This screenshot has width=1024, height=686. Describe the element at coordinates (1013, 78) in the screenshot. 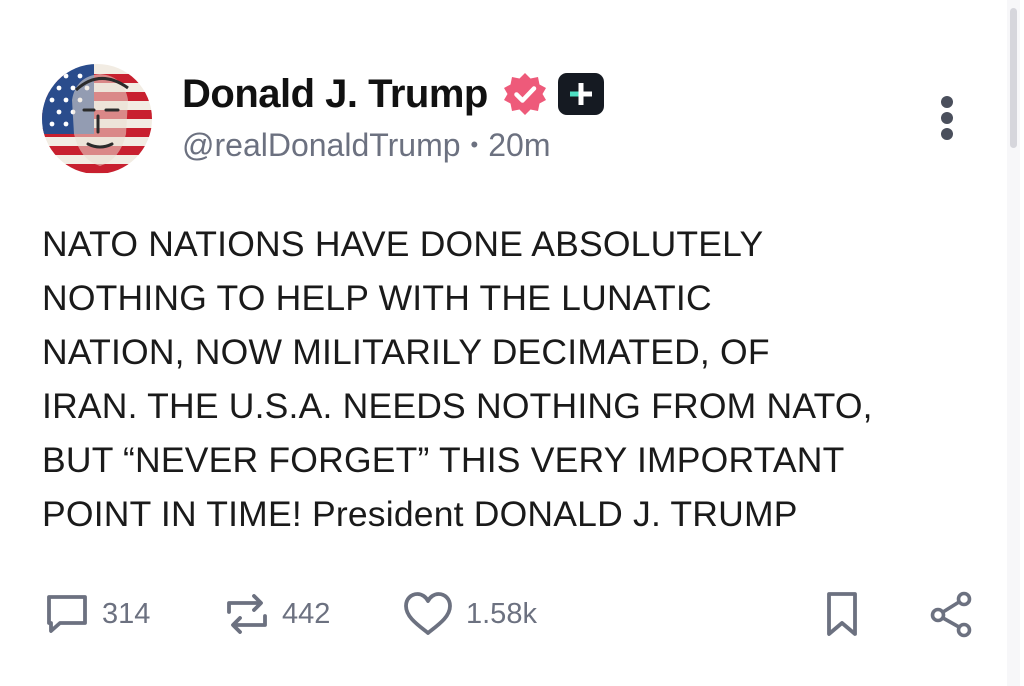

I see `scrollbar-thumb` at that location.